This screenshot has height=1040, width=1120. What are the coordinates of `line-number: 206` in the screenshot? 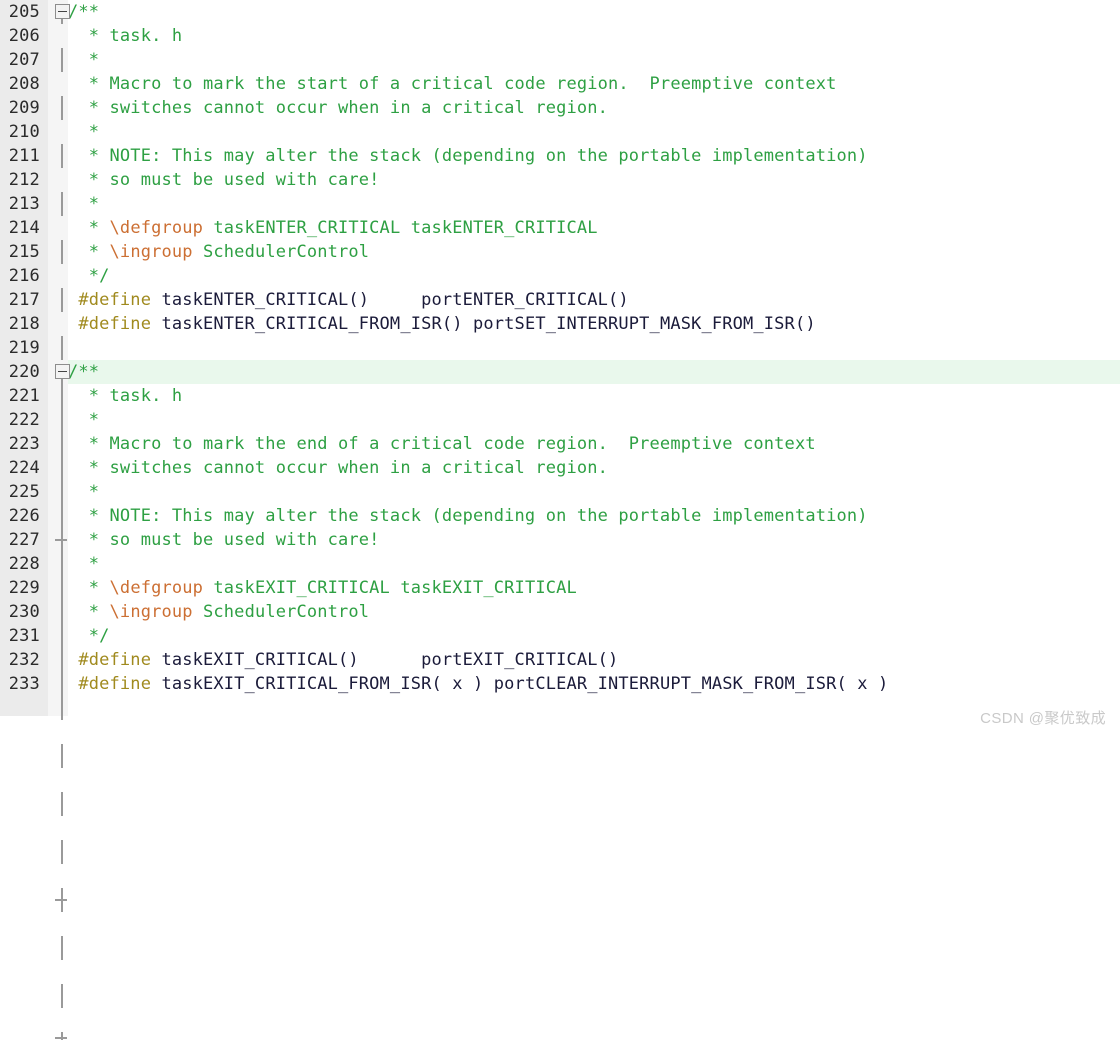 It's located at (20, 36).